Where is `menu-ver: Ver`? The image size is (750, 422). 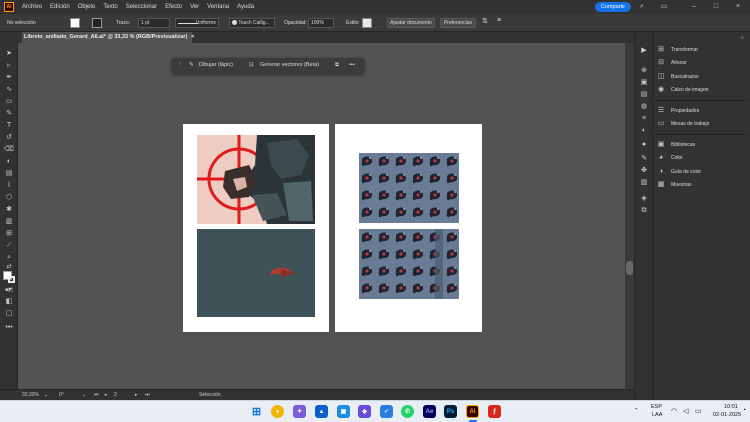 menu-ver: Ver is located at coordinates (194, 7).